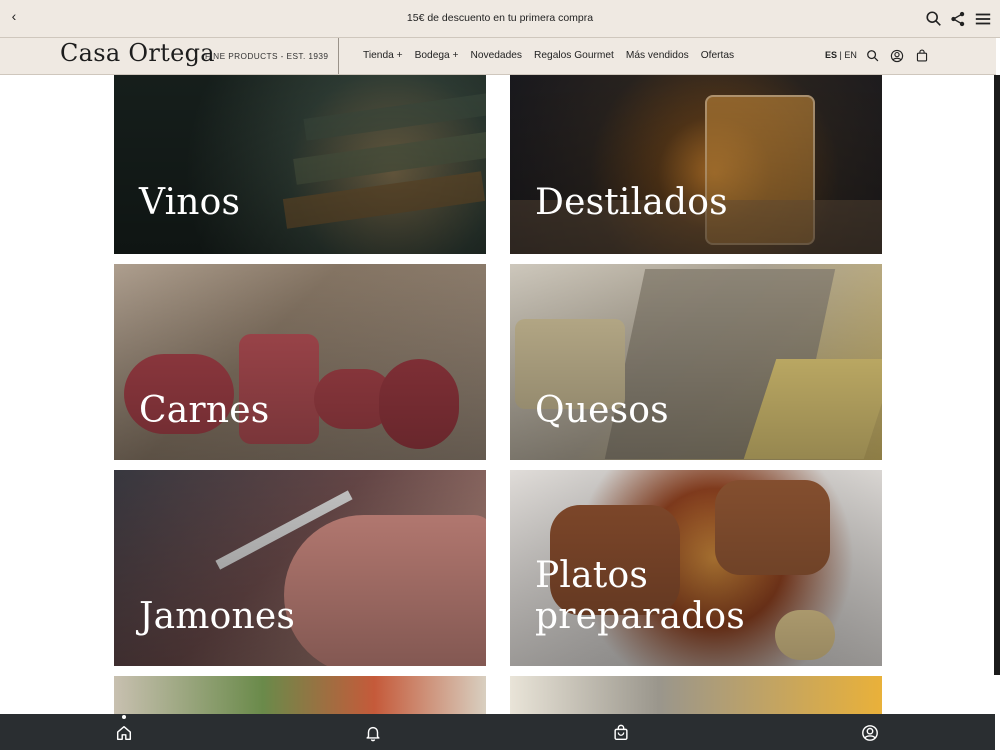  Describe the element at coordinates (338, 56) in the screenshot. I see `header-divider` at that location.